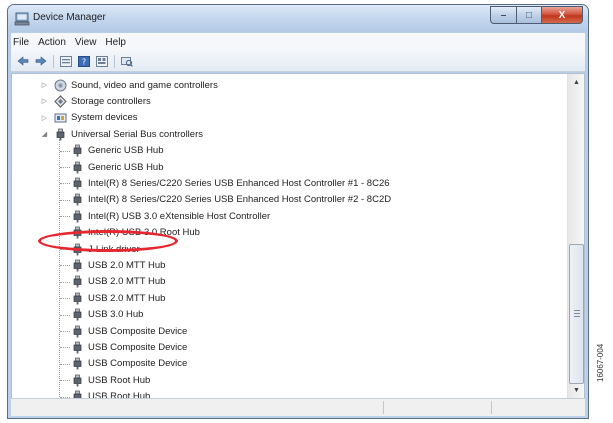 The image size is (613, 423). What do you see at coordinates (383, 407) in the screenshot?
I see `status-divider` at bounding box center [383, 407].